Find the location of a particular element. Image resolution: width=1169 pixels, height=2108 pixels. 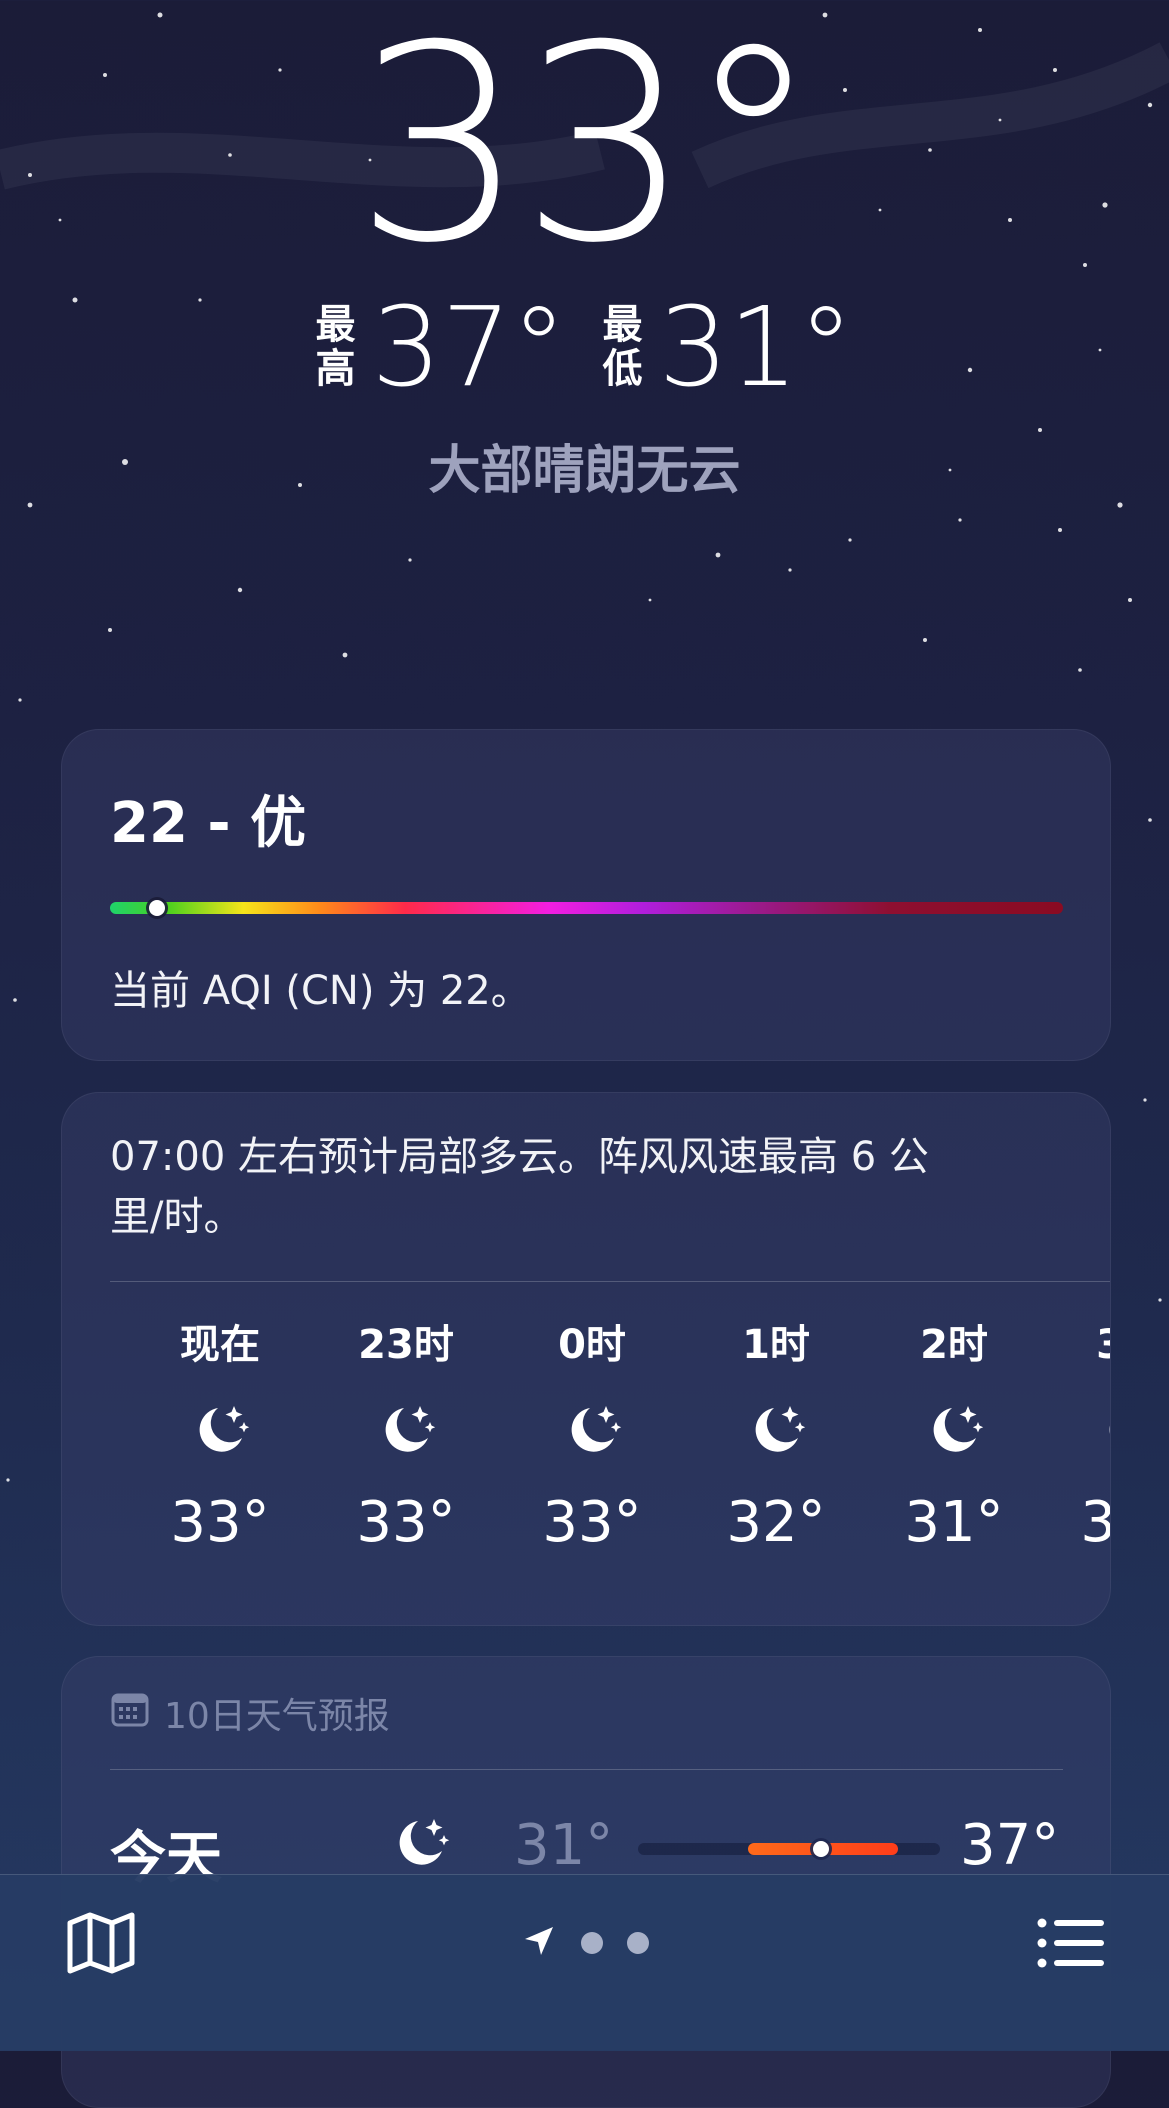

low-value: 31° is located at coordinates (756, 347).